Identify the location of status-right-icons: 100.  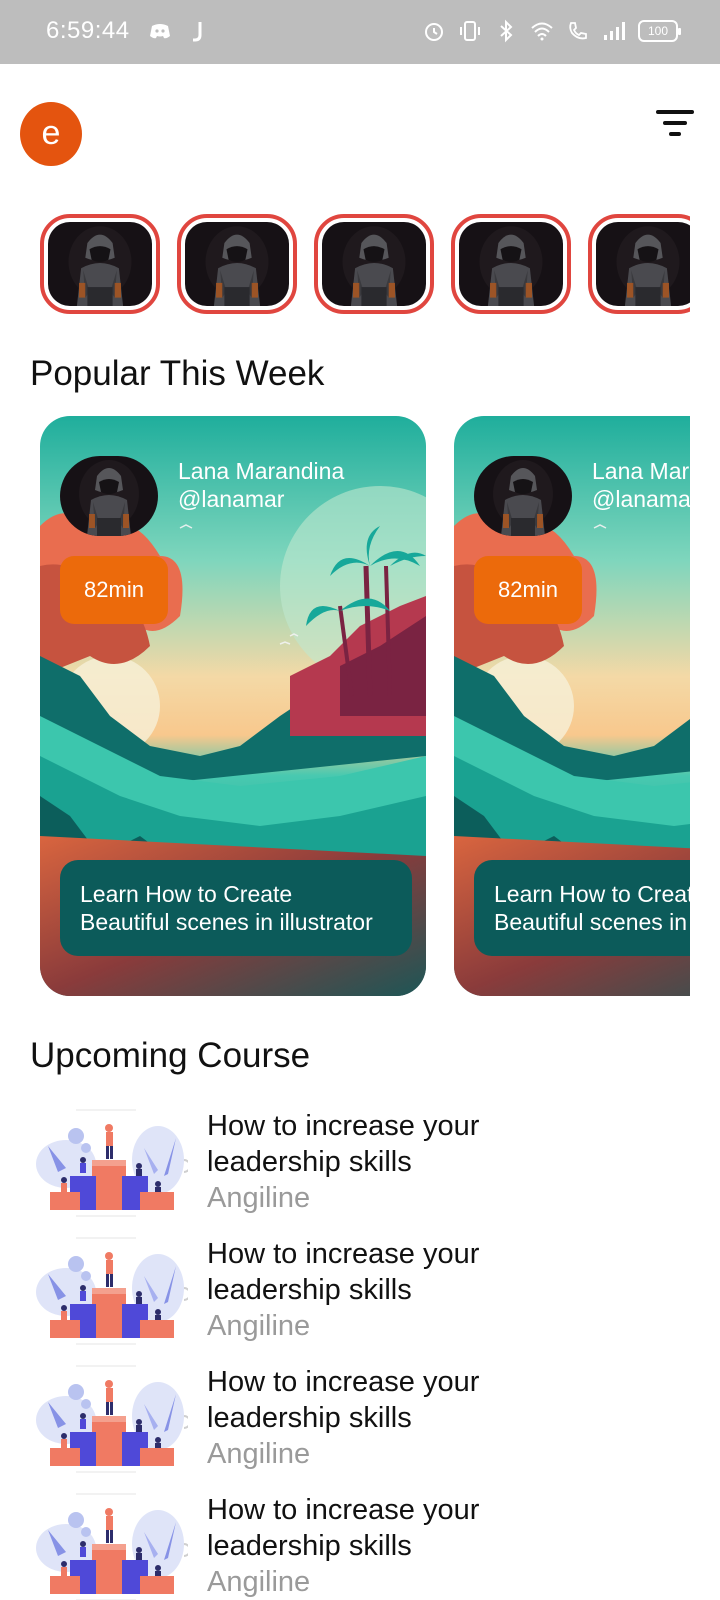
(551, 31).